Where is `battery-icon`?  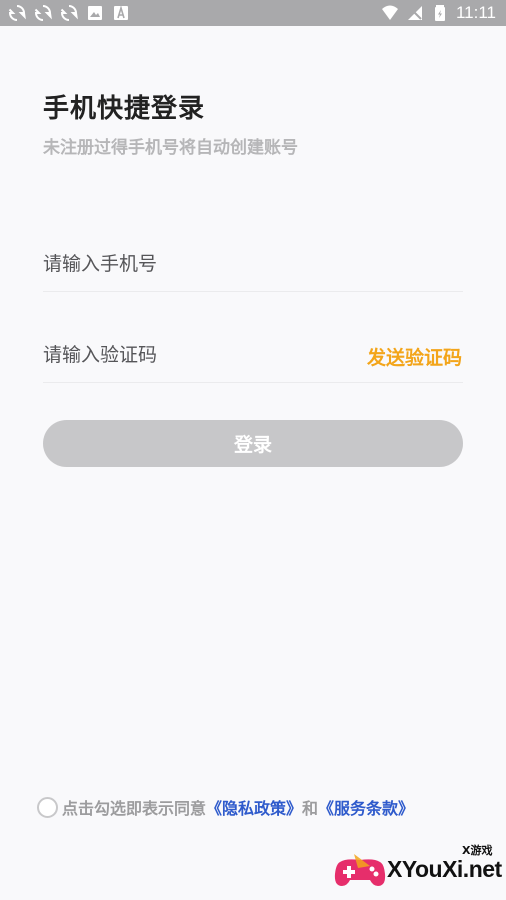 battery-icon is located at coordinates (439, 13).